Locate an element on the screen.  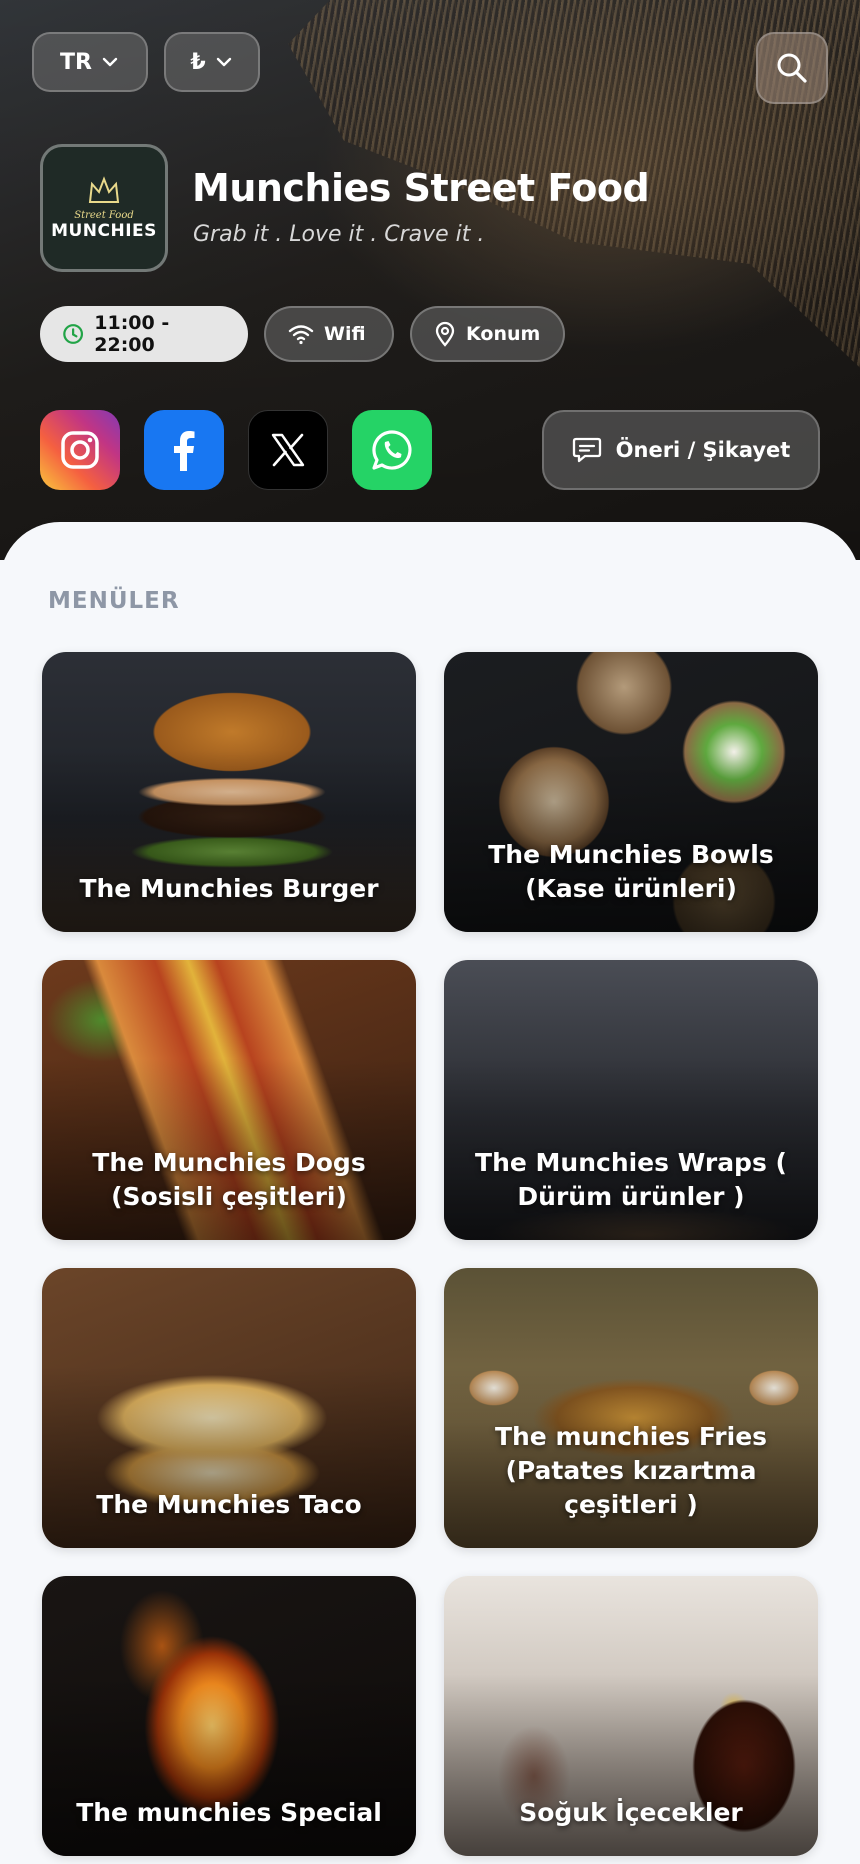
location-button: Konum is located at coordinates (487, 334).